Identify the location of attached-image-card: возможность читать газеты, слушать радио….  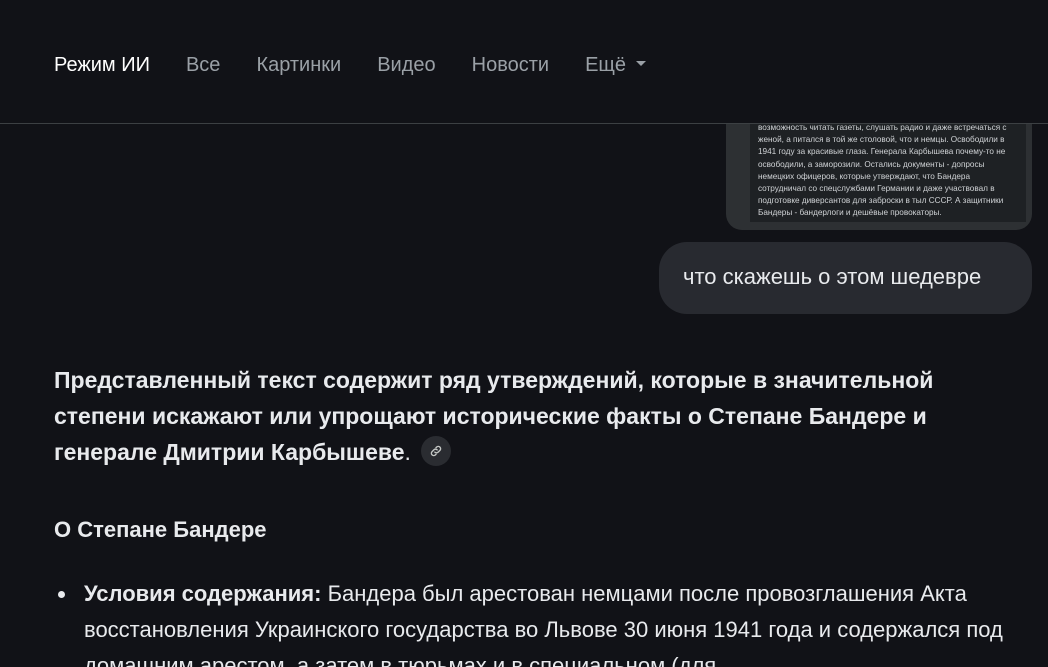
(879, 177).